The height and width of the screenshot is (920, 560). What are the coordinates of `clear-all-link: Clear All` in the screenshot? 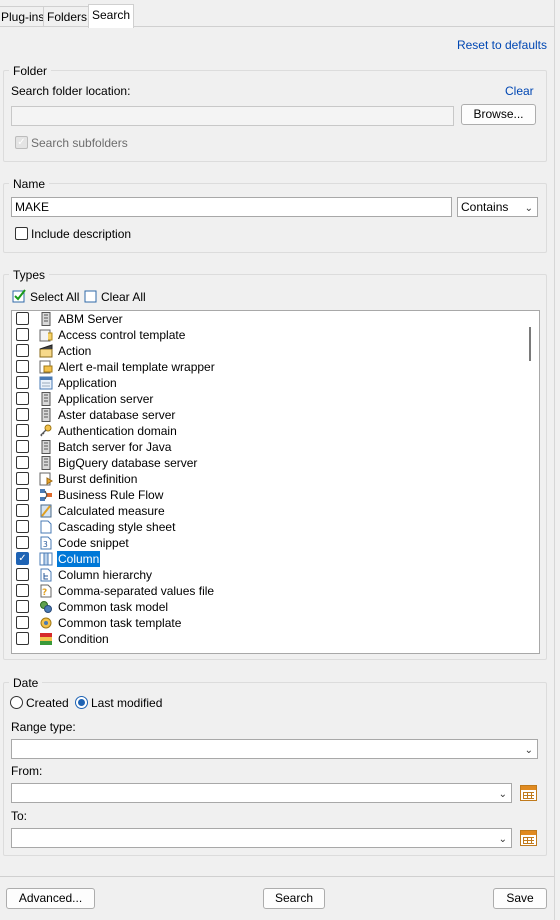 It's located at (123, 297).